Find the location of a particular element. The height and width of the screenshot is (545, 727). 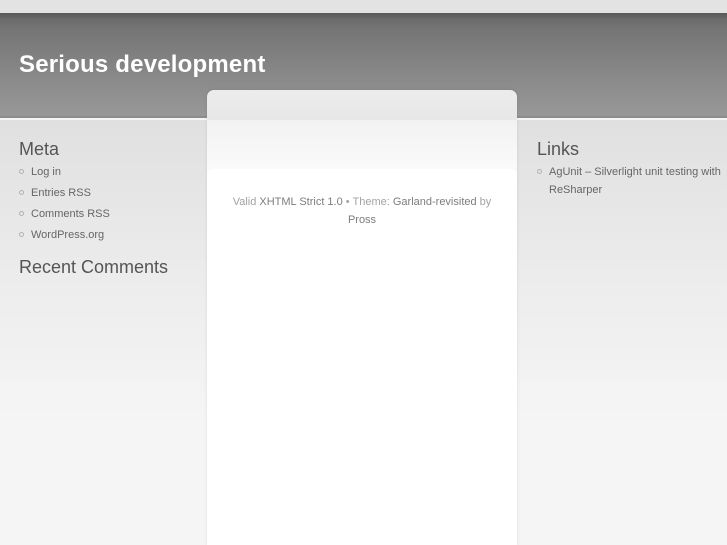

sidebar-item-comments-rss: Comments RSS is located at coordinates (109, 214).